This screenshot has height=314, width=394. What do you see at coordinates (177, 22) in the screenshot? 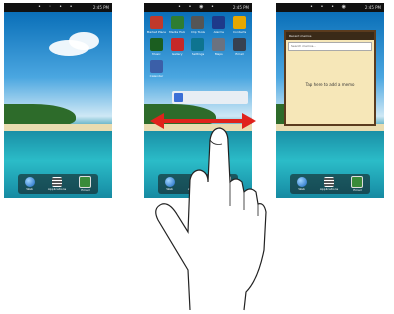
I see `media-hub-icon` at bounding box center [177, 22].